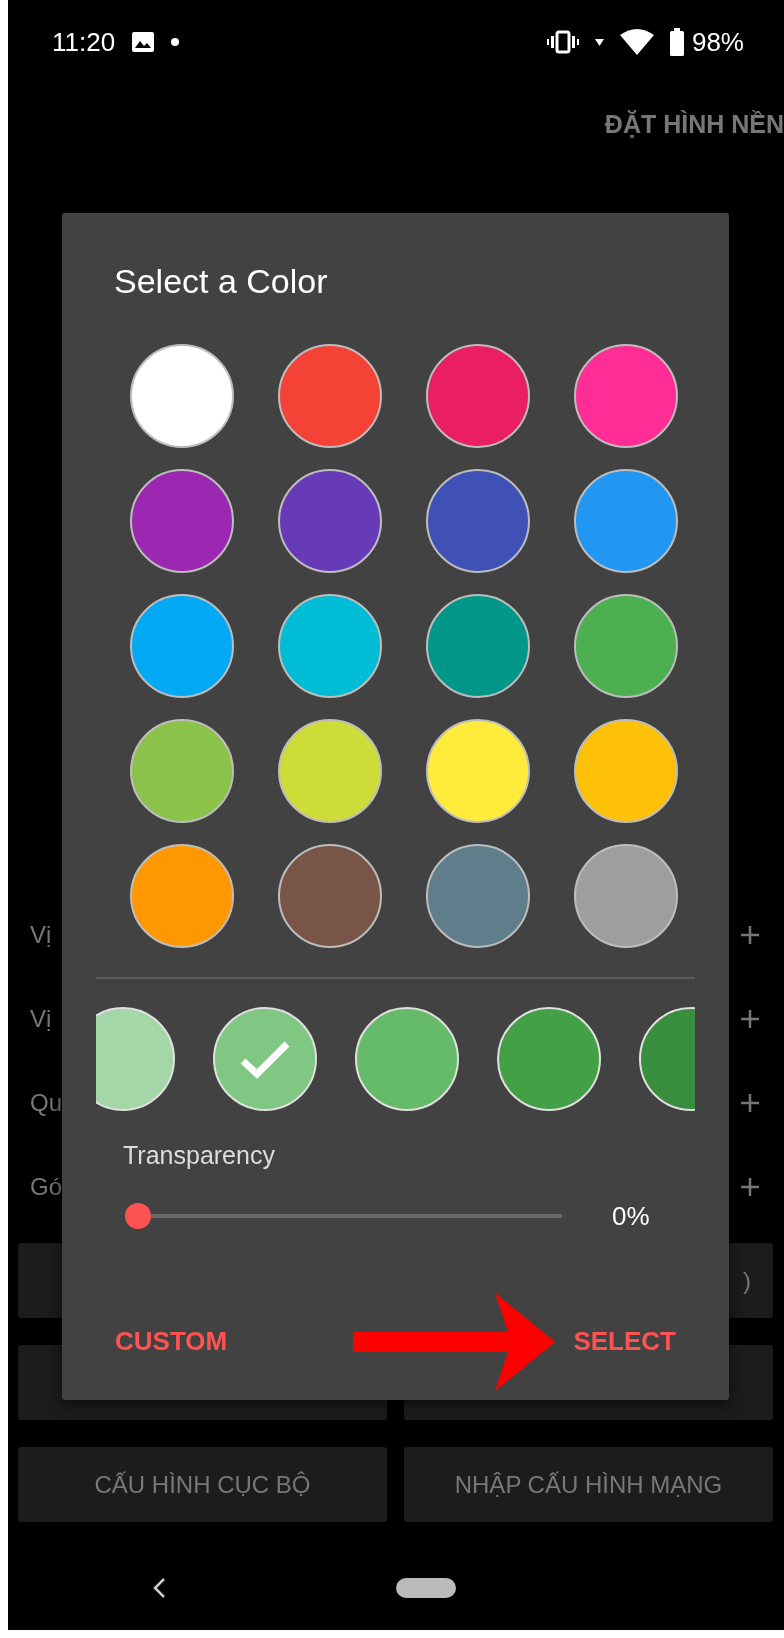 This screenshot has width=784, height=1638. Describe the element at coordinates (676, 42) in the screenshot. I see `battery-icon` at that location.